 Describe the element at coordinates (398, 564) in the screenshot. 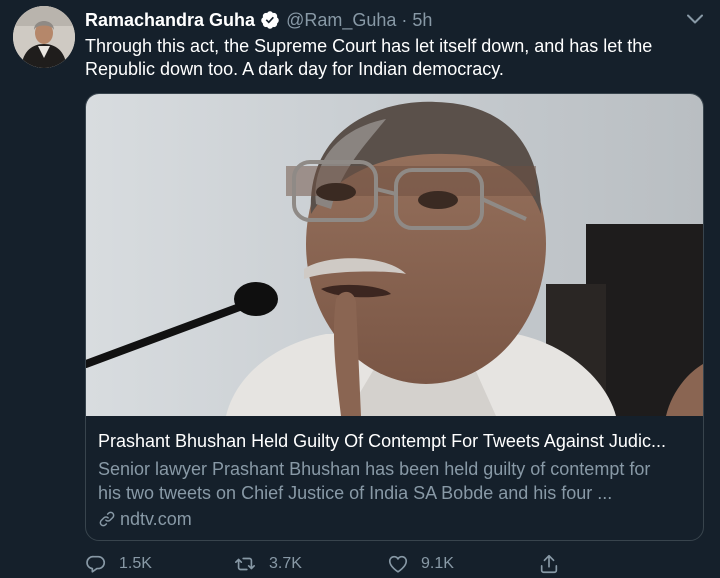

I see `like-icon` at that location.